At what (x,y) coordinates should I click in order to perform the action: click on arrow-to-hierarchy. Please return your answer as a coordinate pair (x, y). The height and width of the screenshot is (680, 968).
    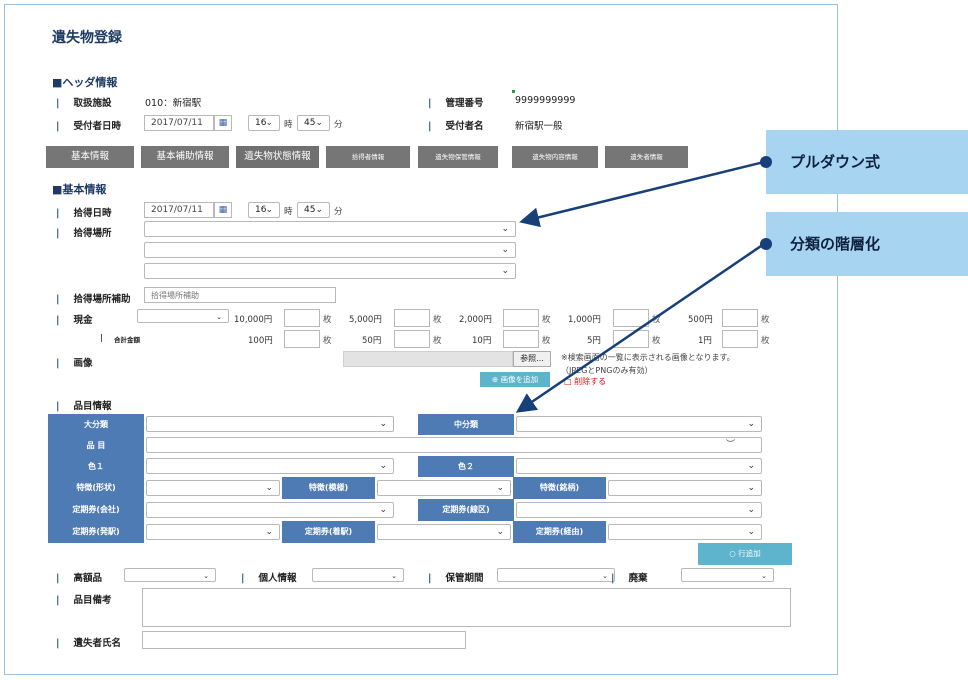
    Looking at the image, I should click on (640, 327).